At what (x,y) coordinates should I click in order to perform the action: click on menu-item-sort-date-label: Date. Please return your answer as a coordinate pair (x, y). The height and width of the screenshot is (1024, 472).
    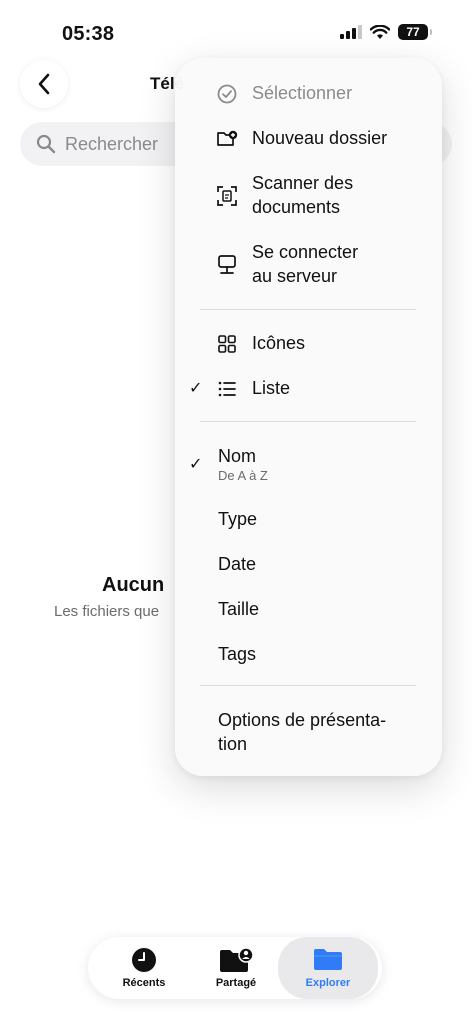
    Looking at the image, I should click on (237, 564).